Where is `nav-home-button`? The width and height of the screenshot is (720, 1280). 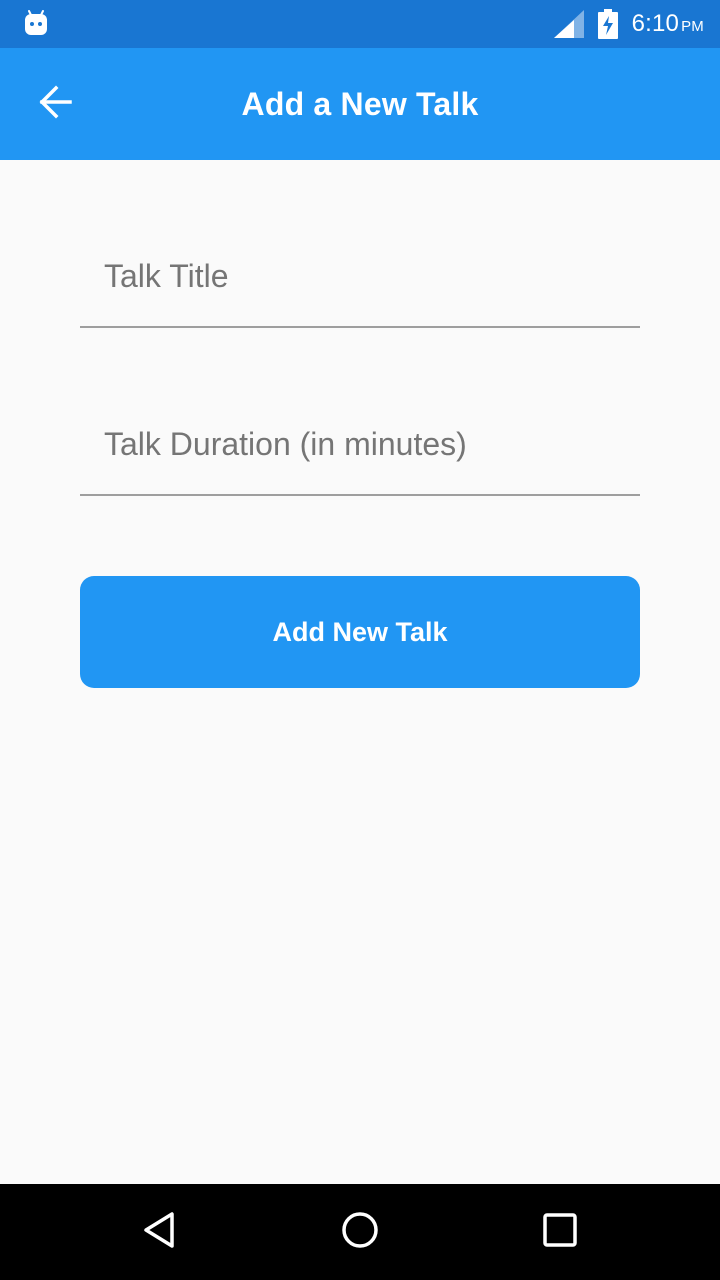 nav-home-button is located at coordinates (360, 1232).